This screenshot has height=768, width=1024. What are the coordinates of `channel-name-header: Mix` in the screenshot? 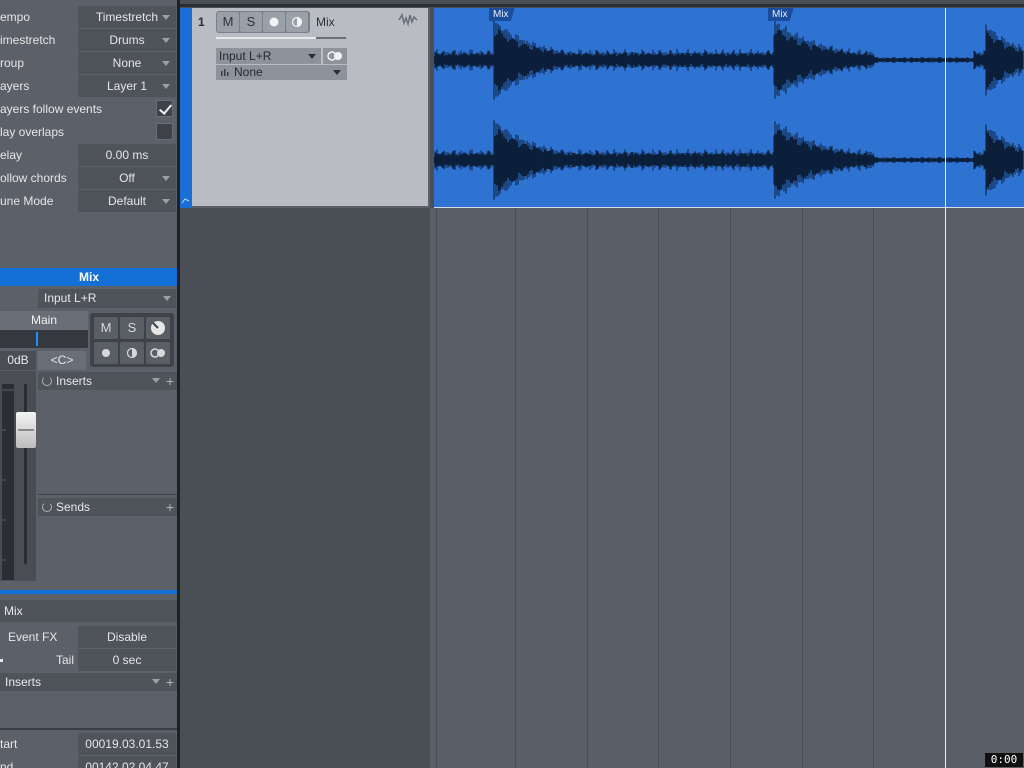 It's located at (89, 277).